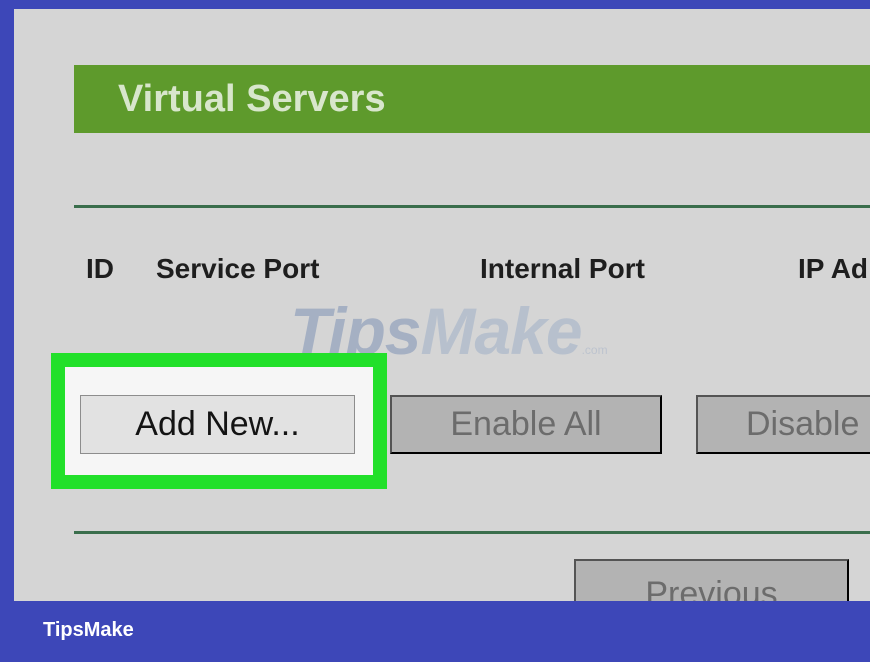 This screenshot has height=662, width=870. What do you see at coordinates (594, 350) in the screenshot?
I see `watermark-suffix: .com` at bounding box center [594, 350].